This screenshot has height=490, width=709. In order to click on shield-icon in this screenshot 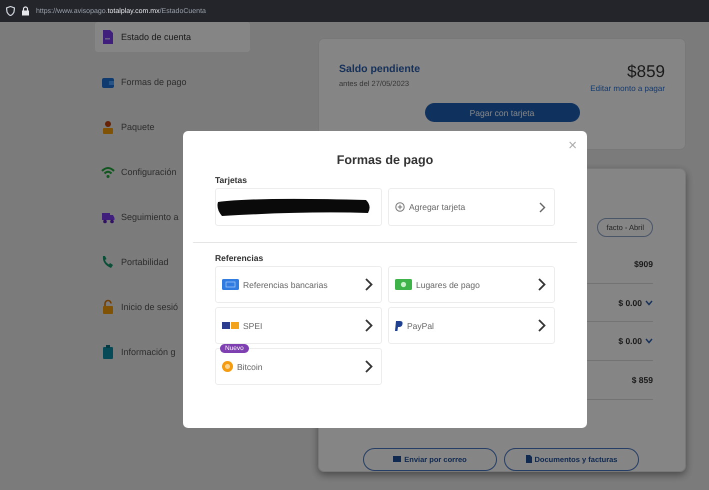, I will do `click(10, 11)`.